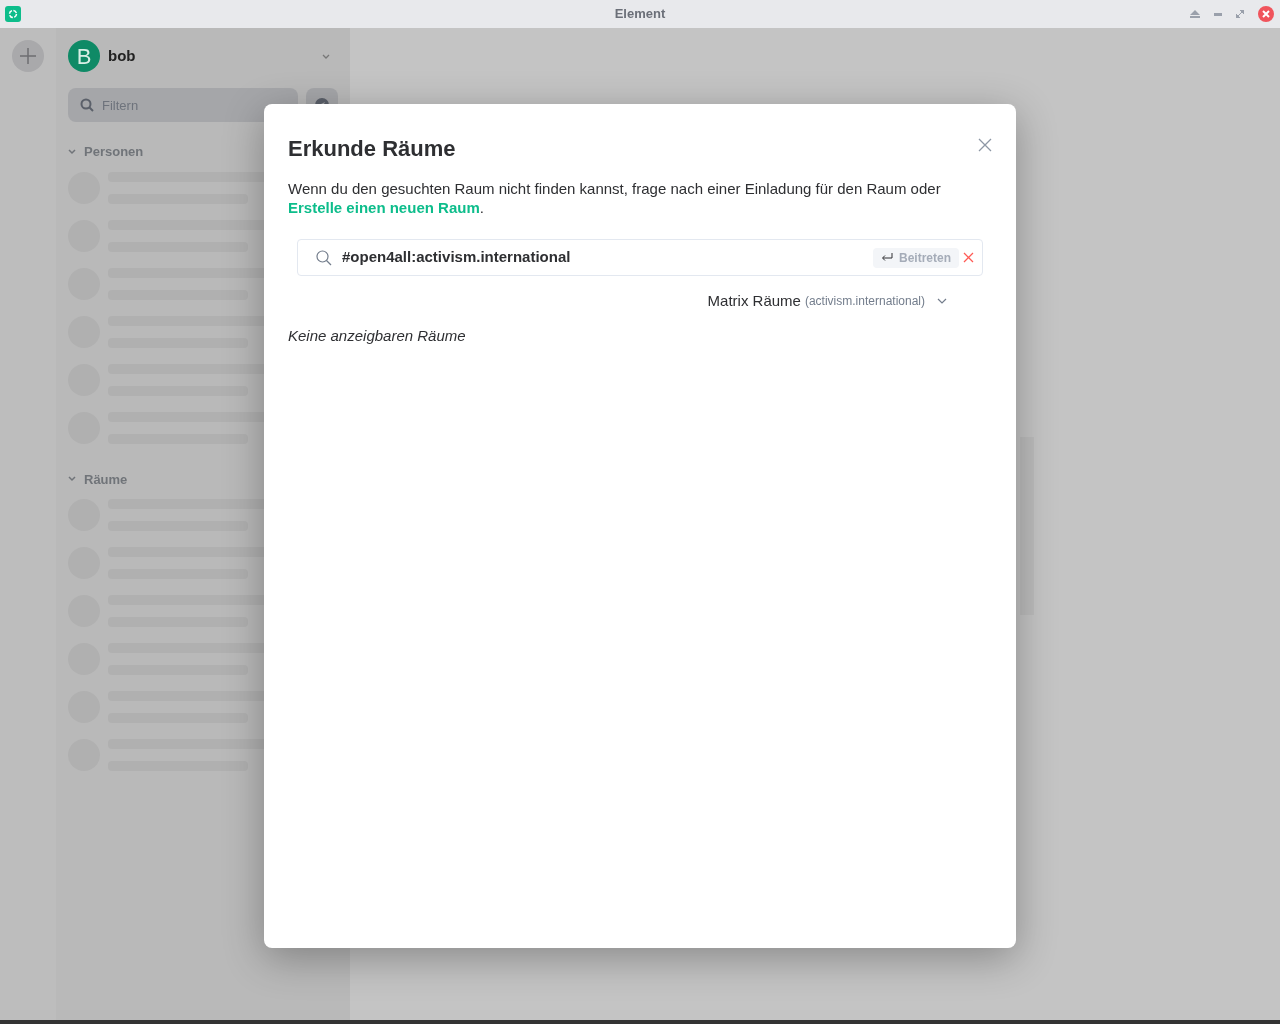 The width and height of the screenshot is (1280, 1024). I want to click on plus-icon, so click(28, 56).